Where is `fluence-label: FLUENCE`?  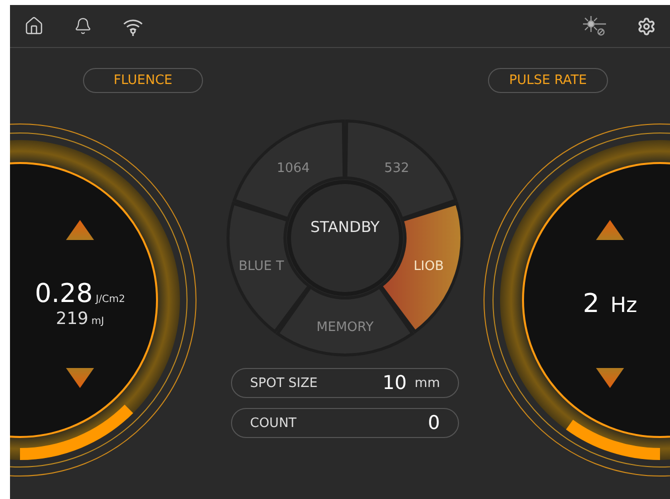
fluence-label: FLUENCE is located at coordinates (143, 80).